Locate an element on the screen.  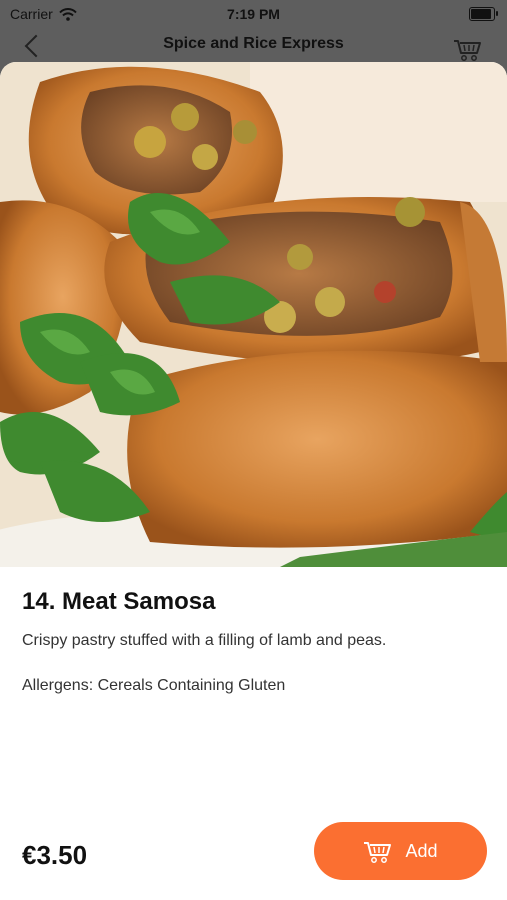
navigation-bar: Spice and Rice Express is located at coordinates (253, 46).